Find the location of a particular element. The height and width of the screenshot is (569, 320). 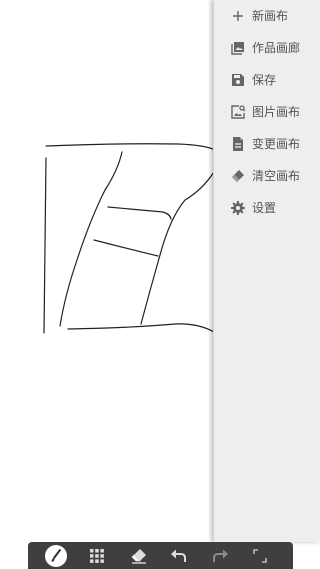

menu-item-label: 设置 is located at coordinates (264, 208).